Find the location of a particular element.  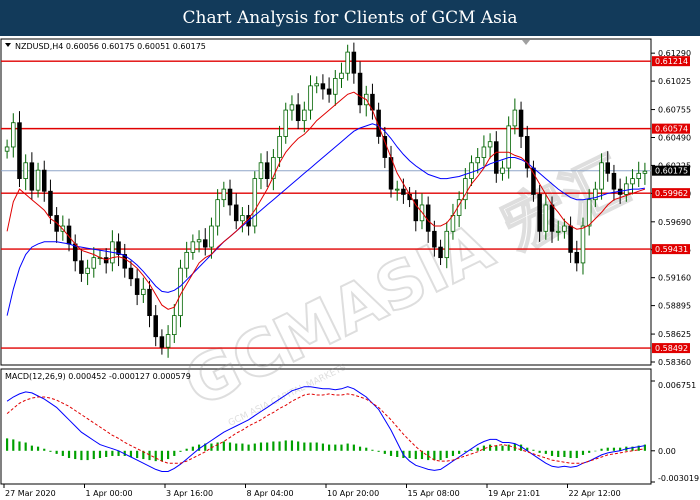

time-tick-label: 10 Apr 20:00 is located at coordinates (353, 493).